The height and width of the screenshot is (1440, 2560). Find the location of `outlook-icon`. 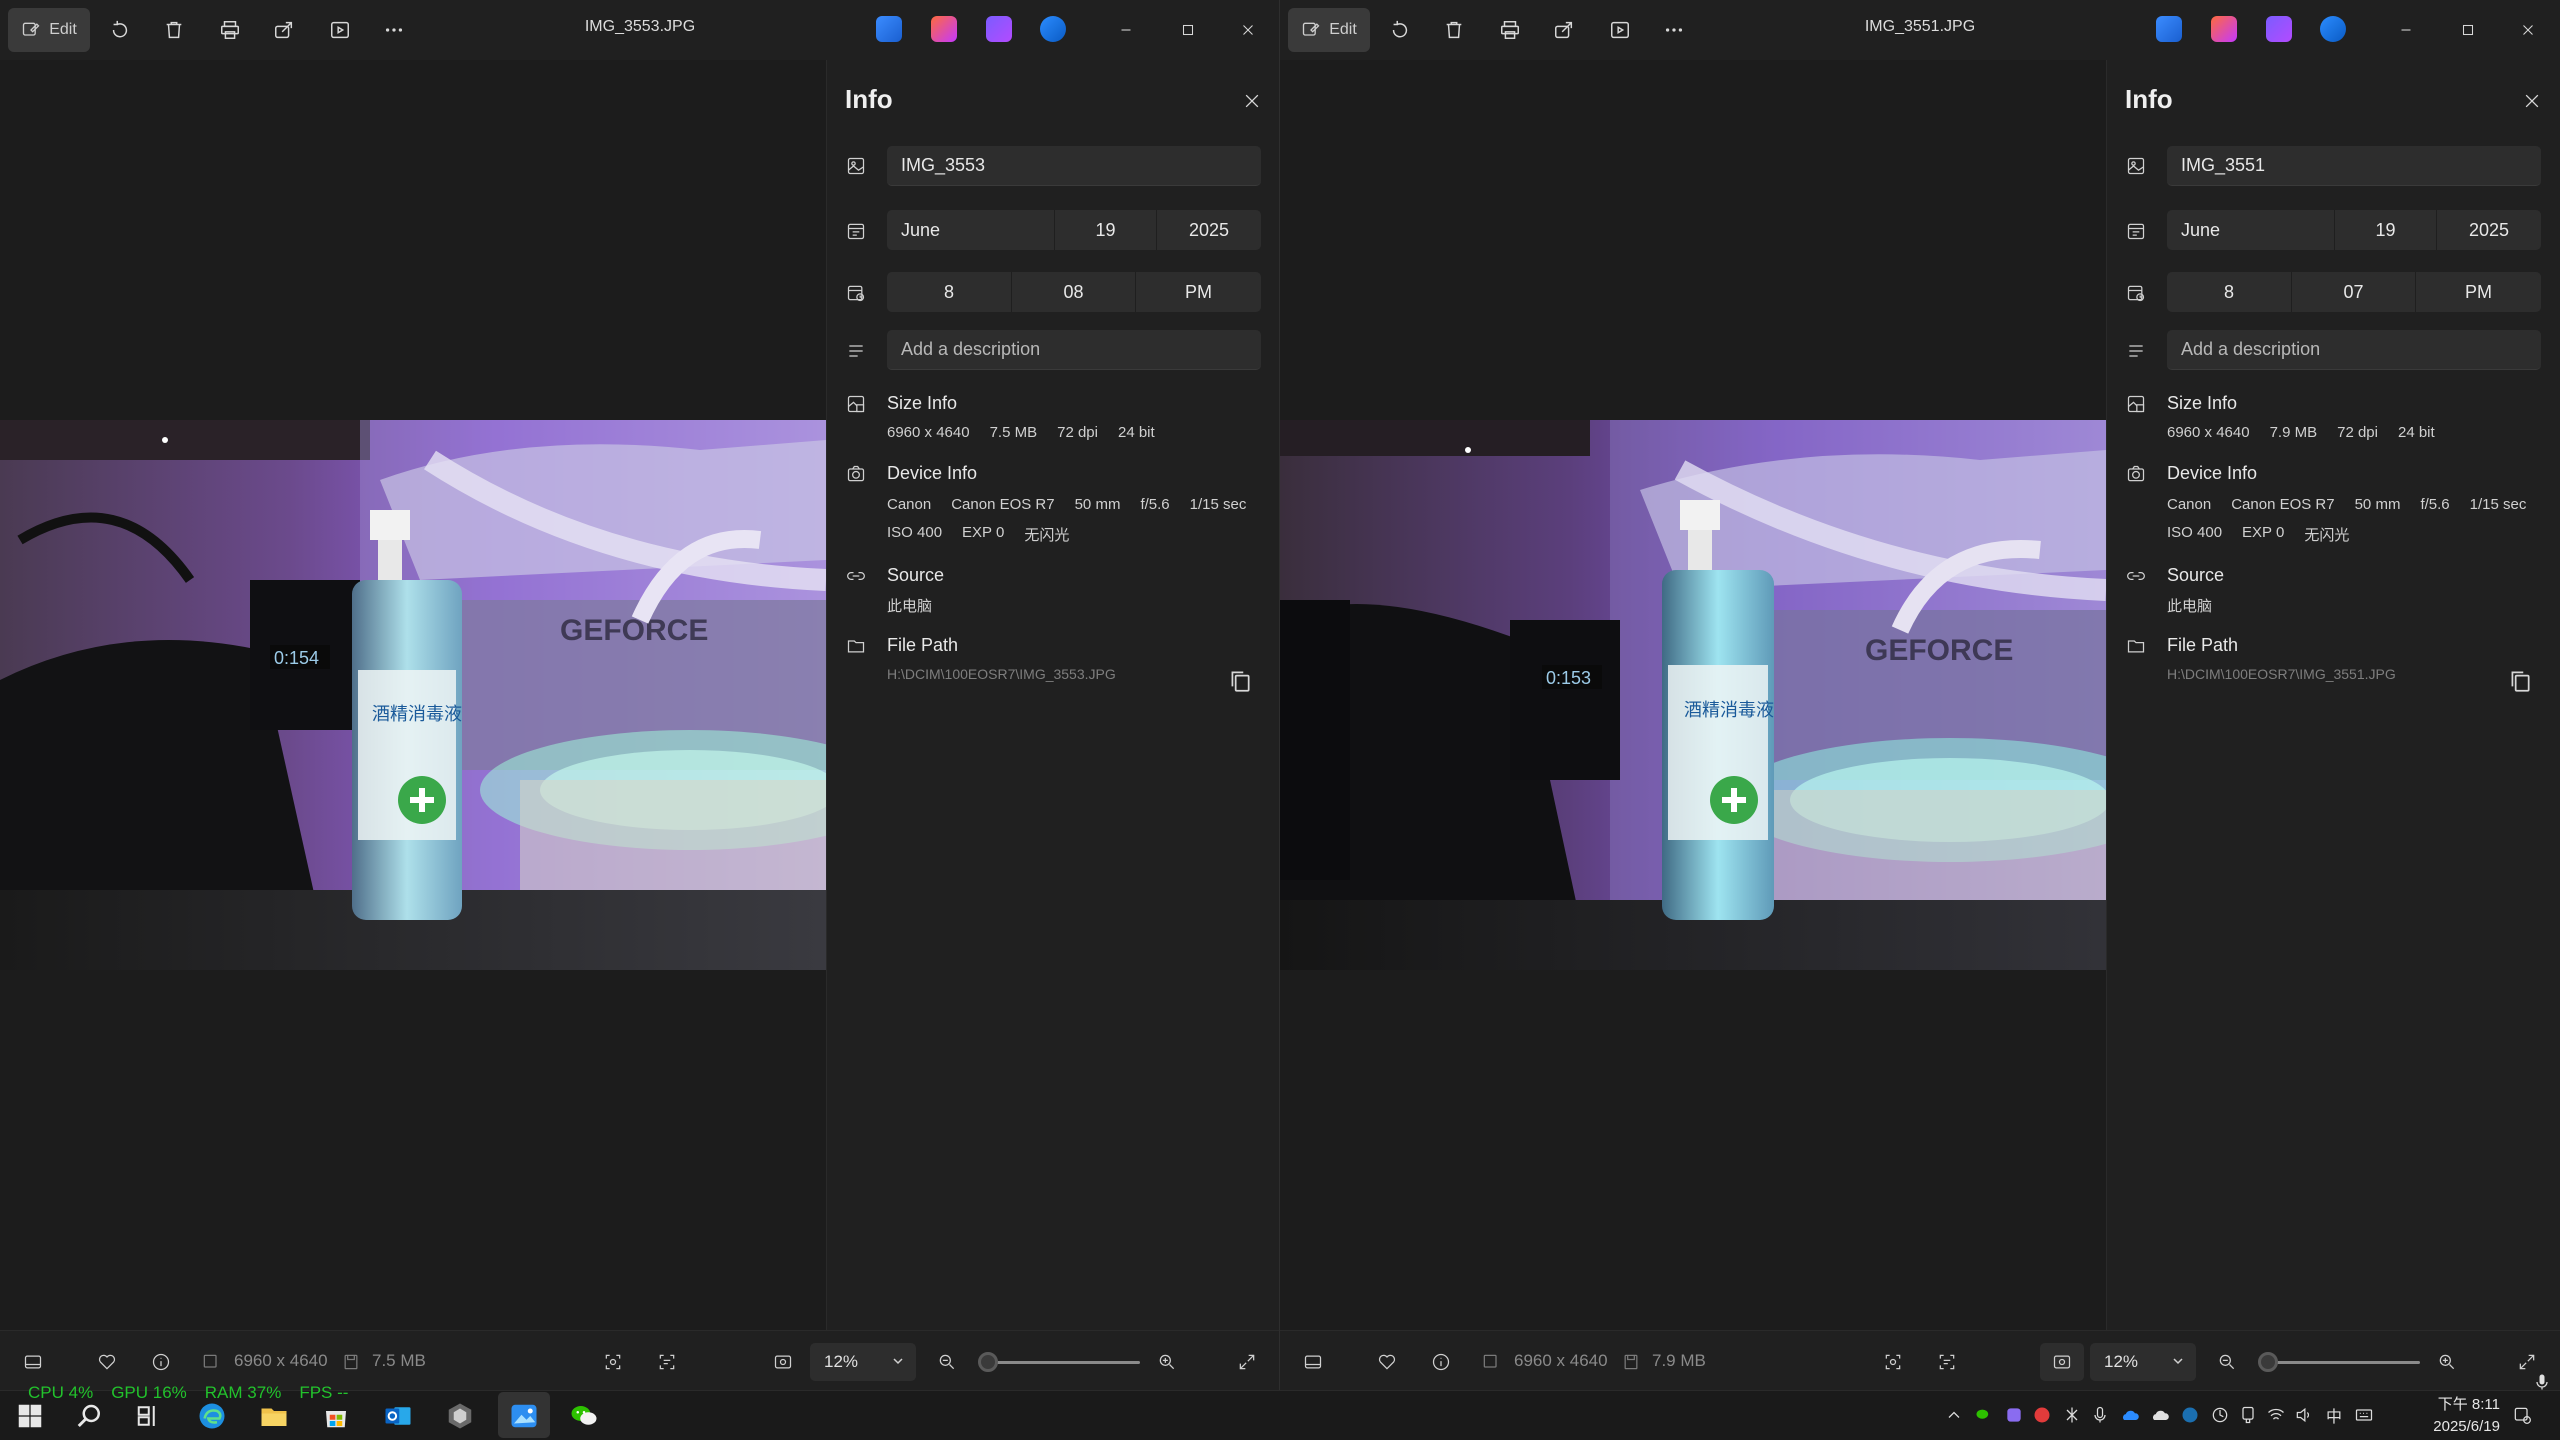

outlook-icon is located at coordinates (398, 1416).